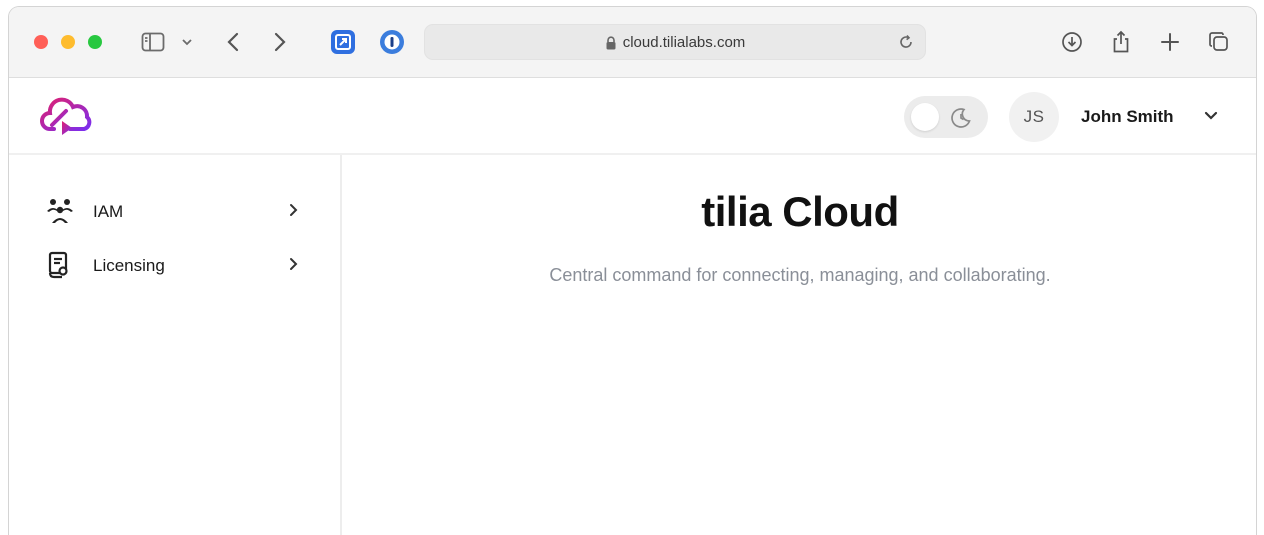  Describe the element at coordinates (174, 264) in the screenshot. I see `sidebar-item-licensing: Licensing` at that location.